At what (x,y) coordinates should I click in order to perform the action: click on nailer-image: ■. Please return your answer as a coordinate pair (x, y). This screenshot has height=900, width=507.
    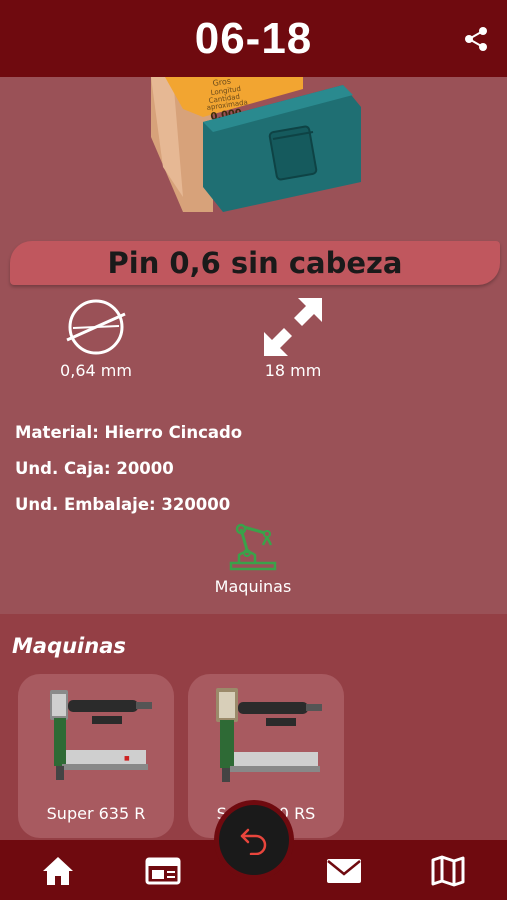
    Looking at the image, I should click on (101, 735).